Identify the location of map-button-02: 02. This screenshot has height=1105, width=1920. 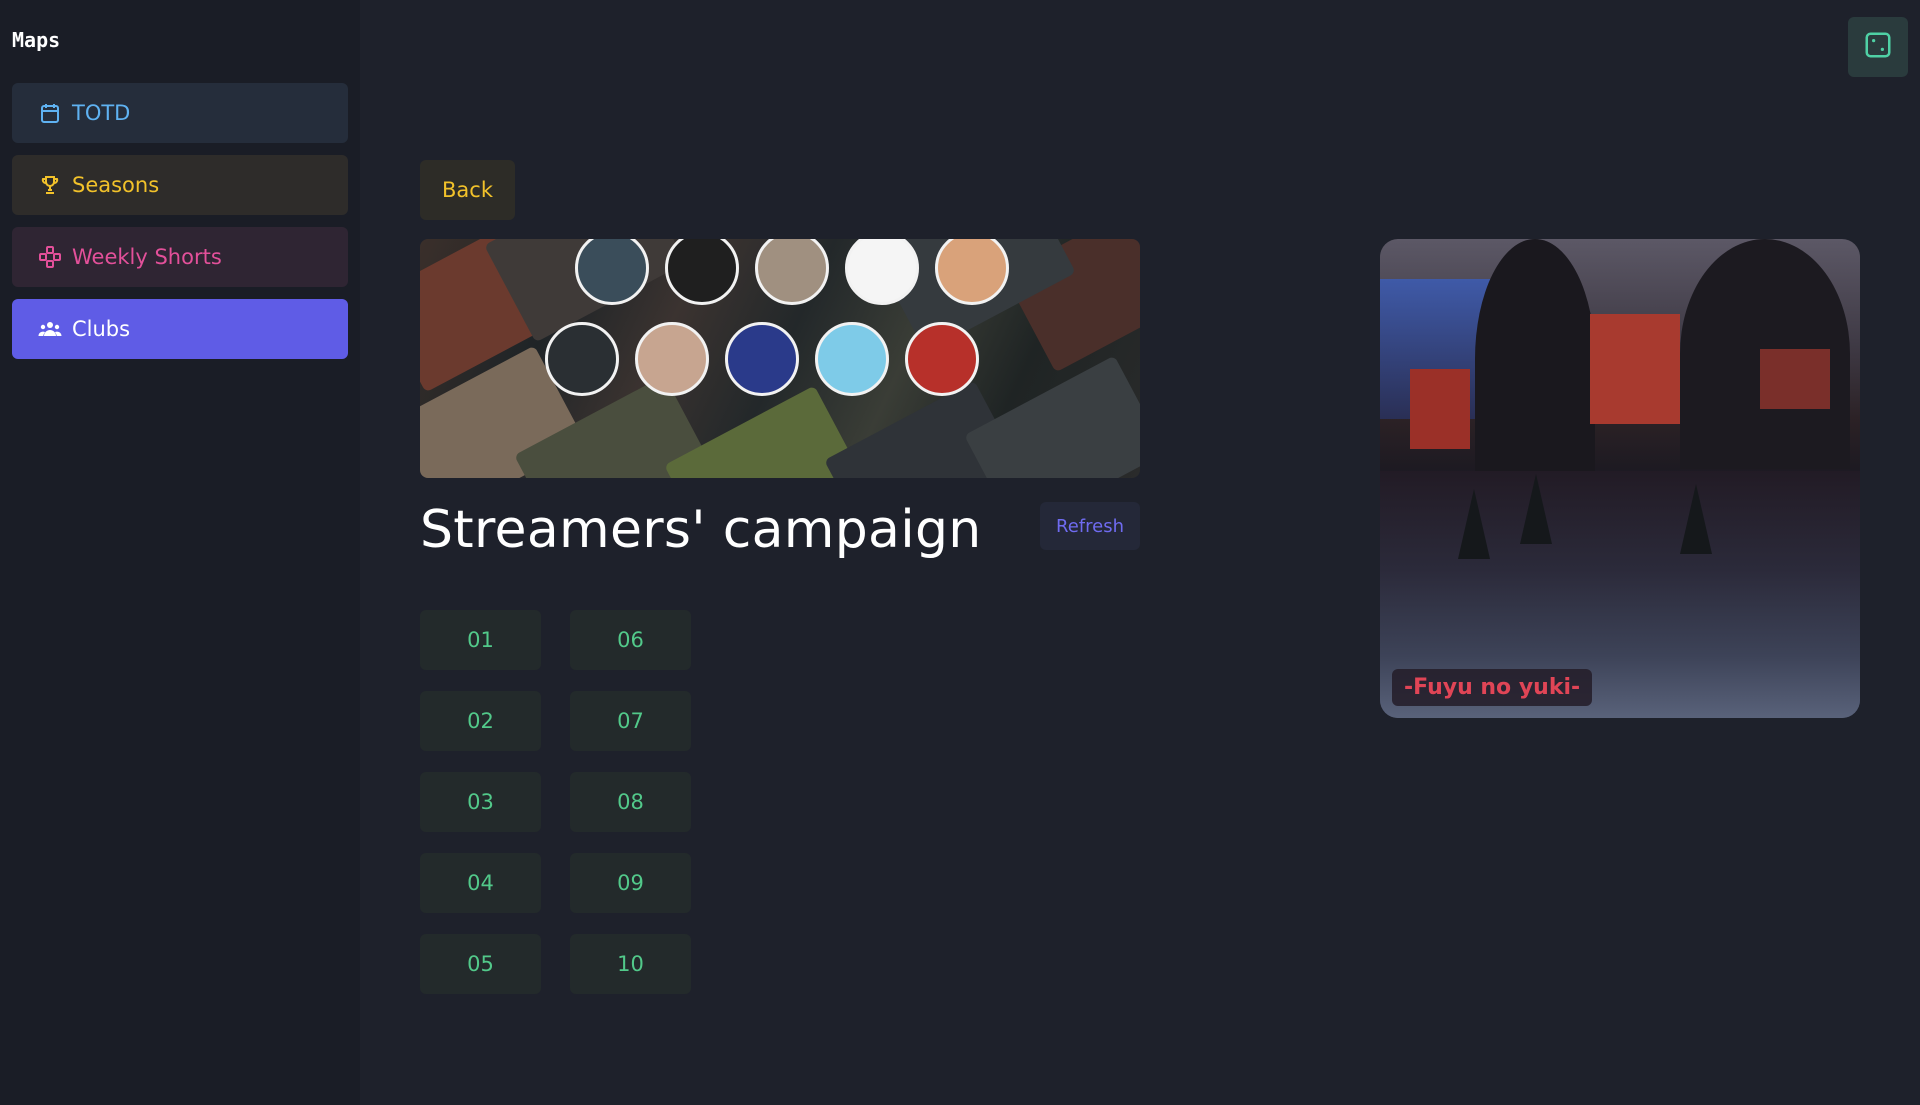
(480, 721).